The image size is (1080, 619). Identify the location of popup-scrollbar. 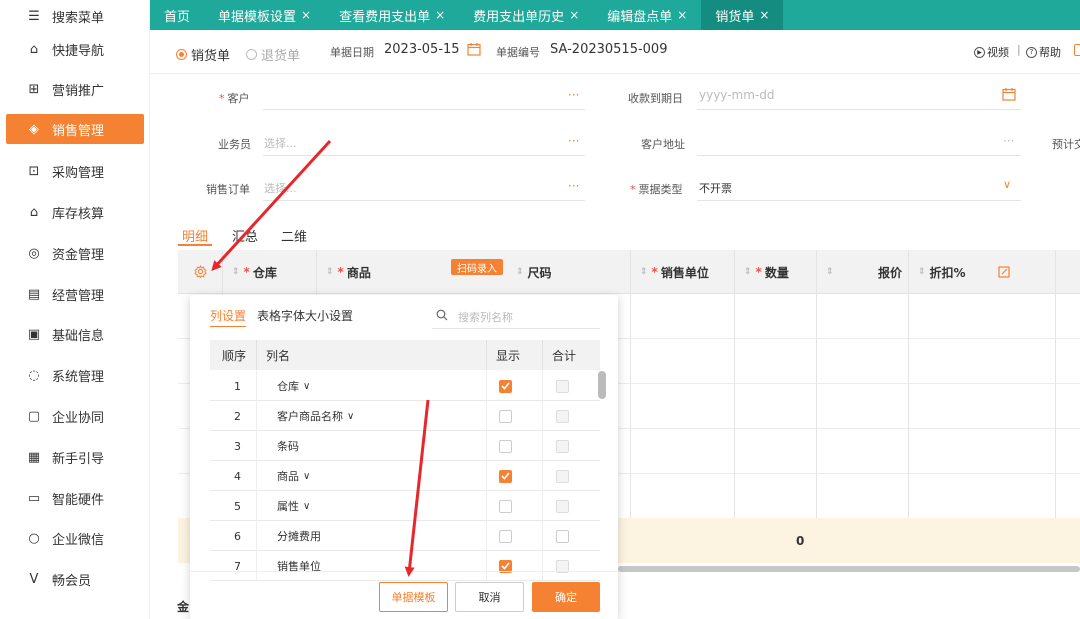
(602, 385).